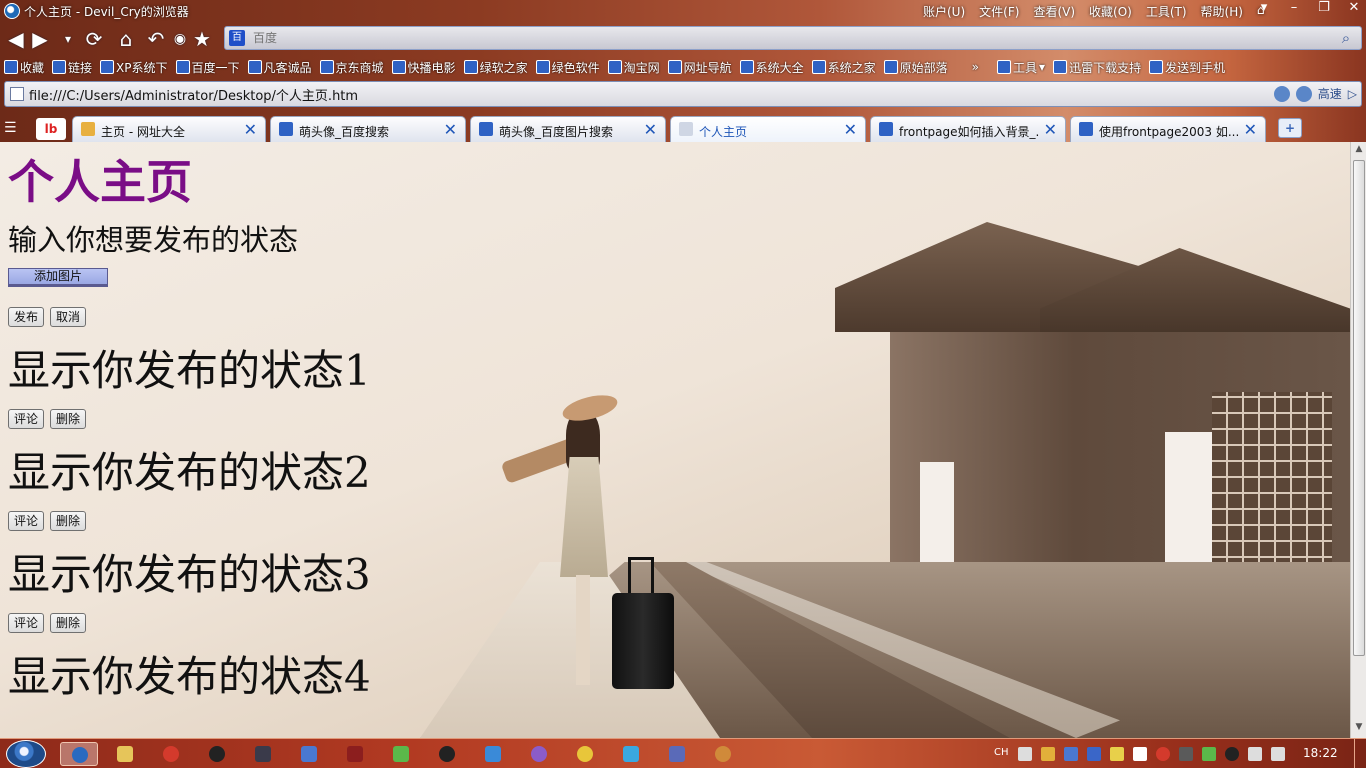  What do you see at coordinates (171, 754) in the screenshot?
I see `taskbar-app-red` at bounding box center [171, 754].